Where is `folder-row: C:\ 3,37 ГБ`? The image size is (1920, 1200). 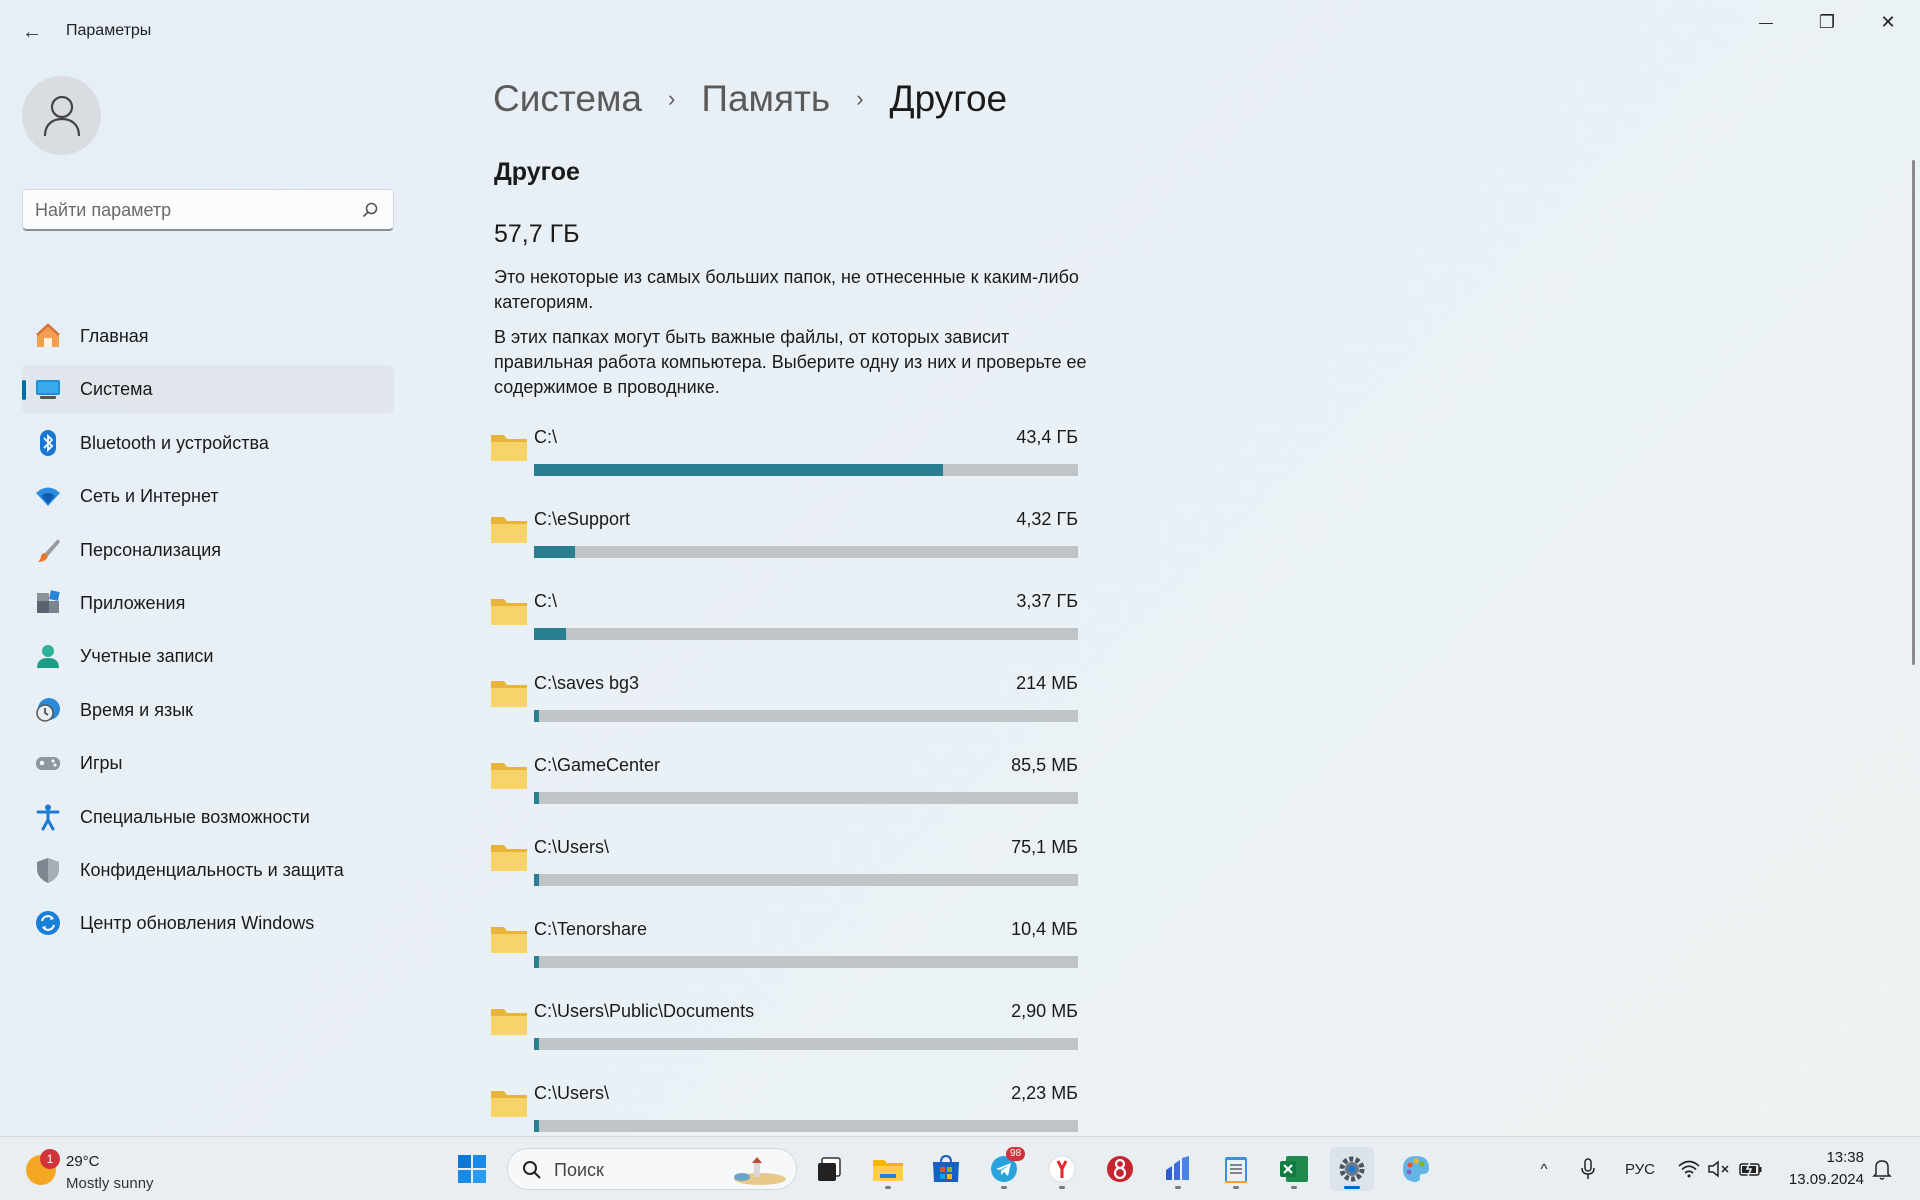 folder-row: C:\ 3,37 ГБ is located at coordinates (784, 628).